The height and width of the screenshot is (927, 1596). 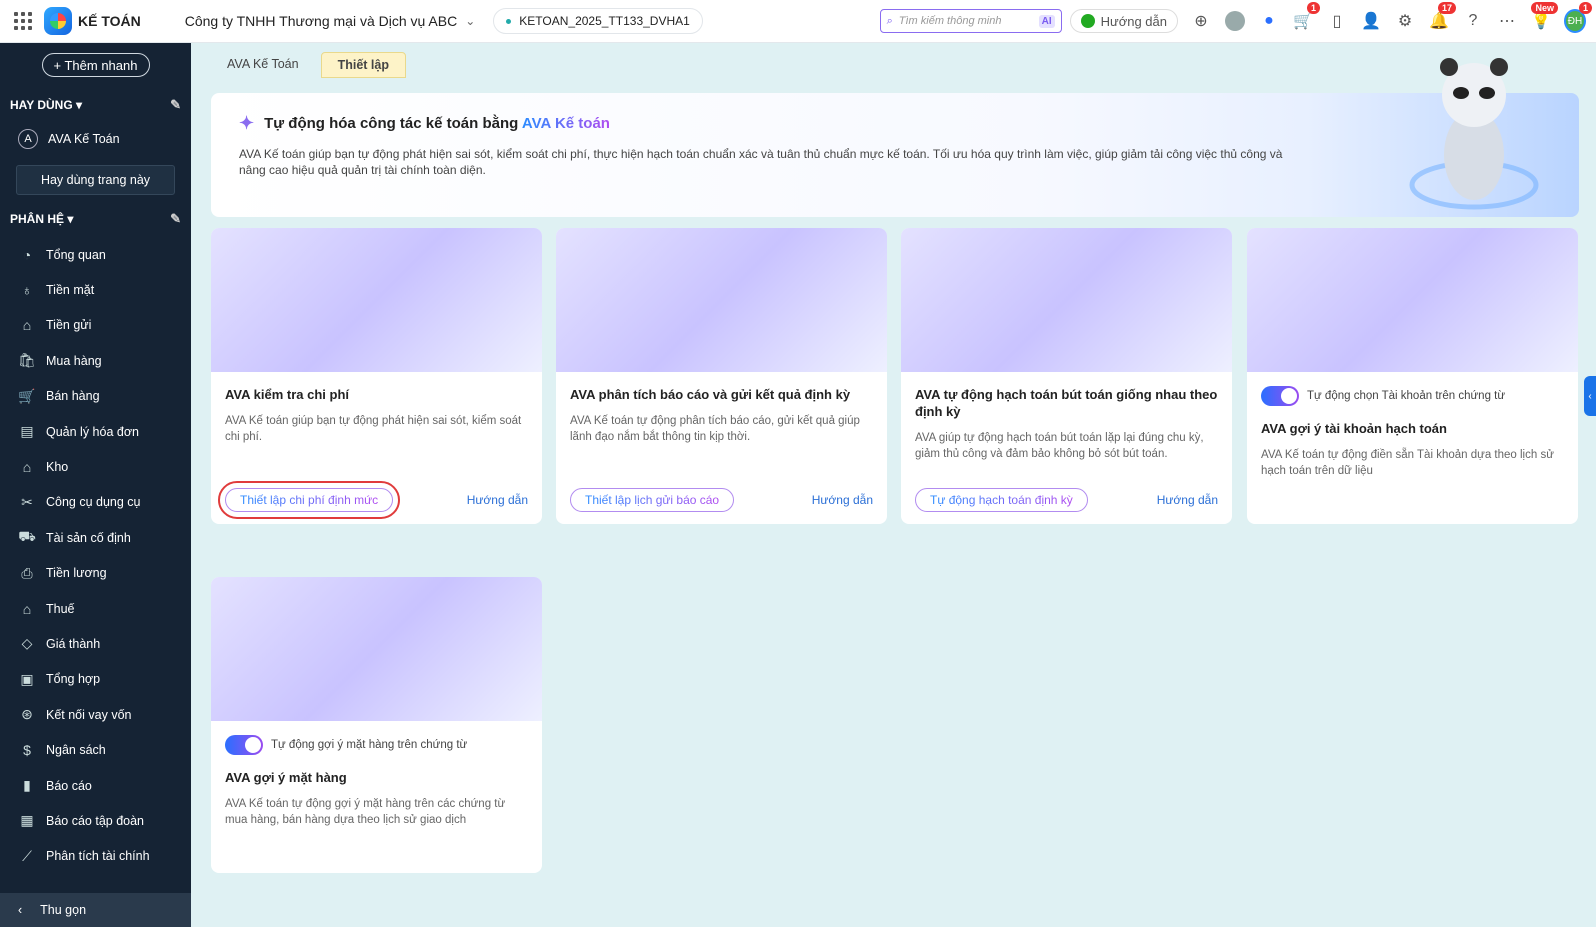 I want to click on play-icon, so click(x=1087, y=21).